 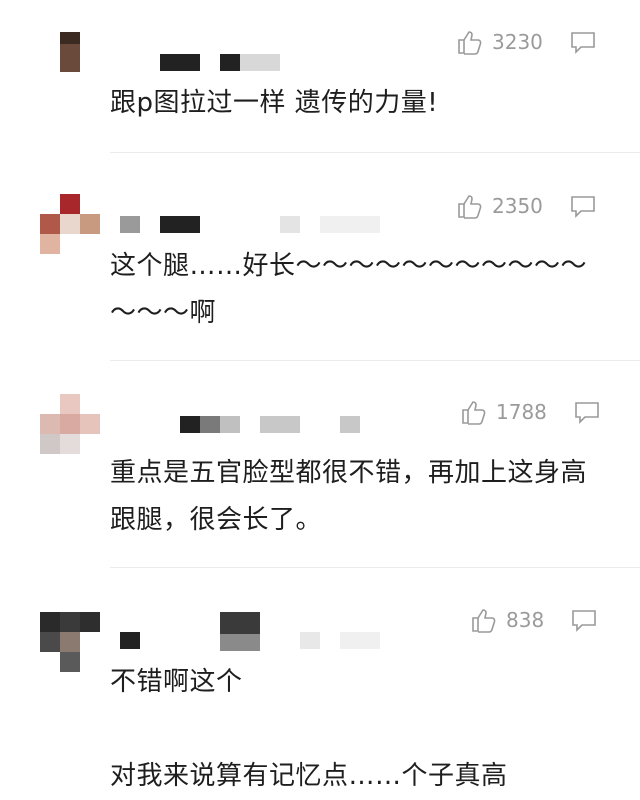 I want to click on comment-stats: 838, so click(x=534, y=620).